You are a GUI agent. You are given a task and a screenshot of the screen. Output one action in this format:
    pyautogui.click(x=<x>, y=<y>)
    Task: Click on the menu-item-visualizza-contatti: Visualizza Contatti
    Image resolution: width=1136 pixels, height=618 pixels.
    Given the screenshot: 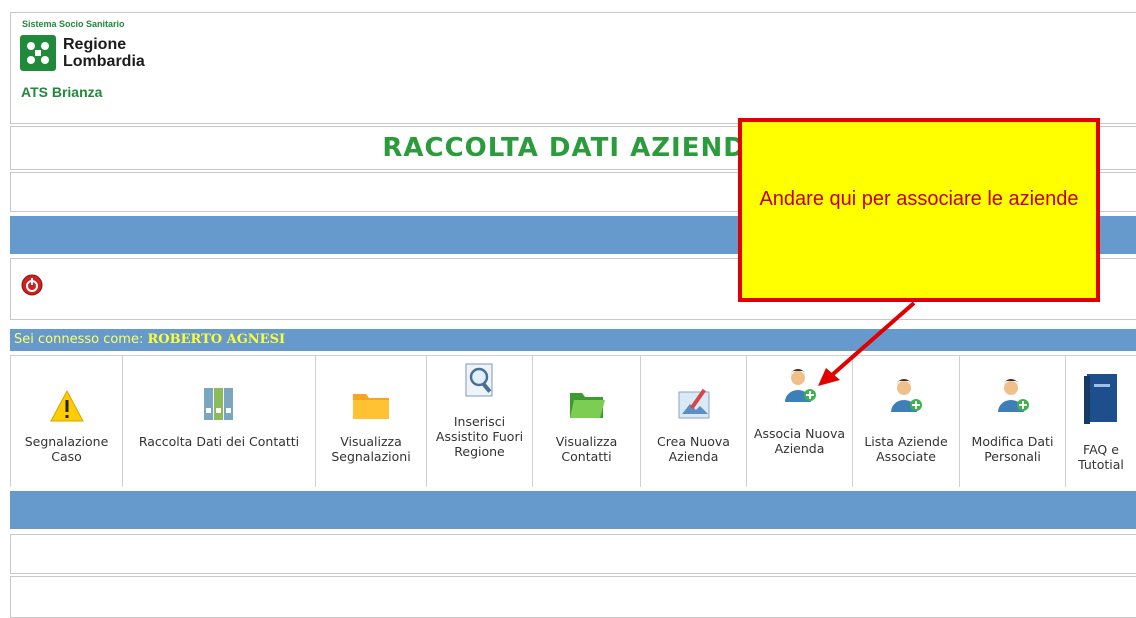 What is the action you would take?
    pyautogui.click(x=586, y=421)
    